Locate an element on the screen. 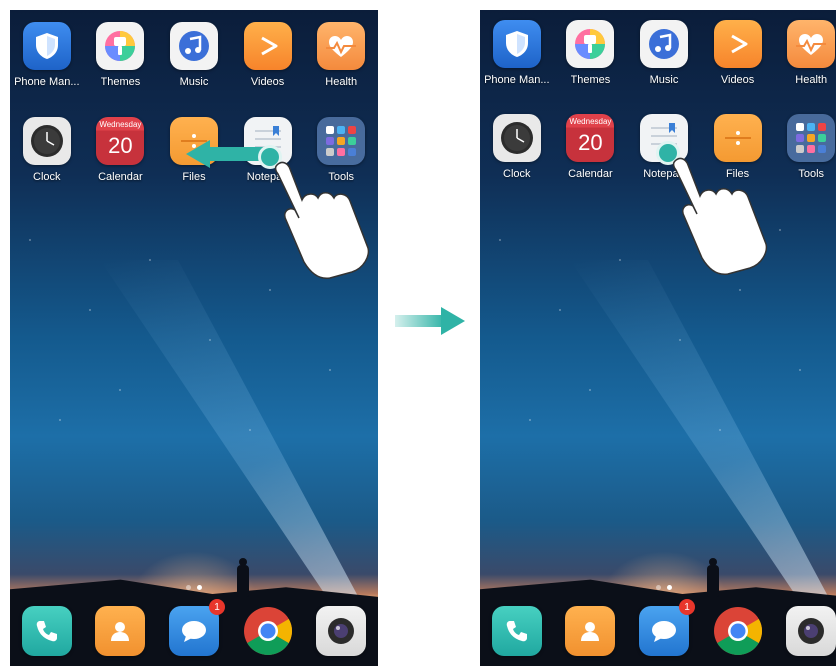 The height and width of the screenshot is (666, 836). app-label: Files is located at coordinates (194, 177).